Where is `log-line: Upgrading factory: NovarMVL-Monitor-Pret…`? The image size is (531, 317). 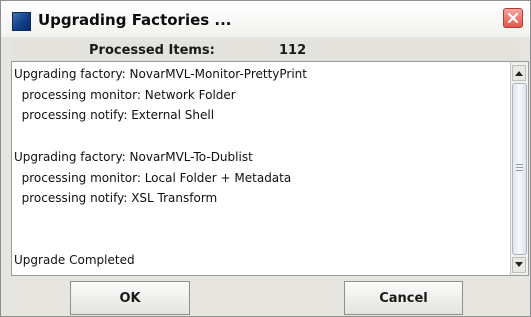 log-line: Upgrading factory: NovarMVL-Monitor-Pret… is located at coordinates (160, 74).